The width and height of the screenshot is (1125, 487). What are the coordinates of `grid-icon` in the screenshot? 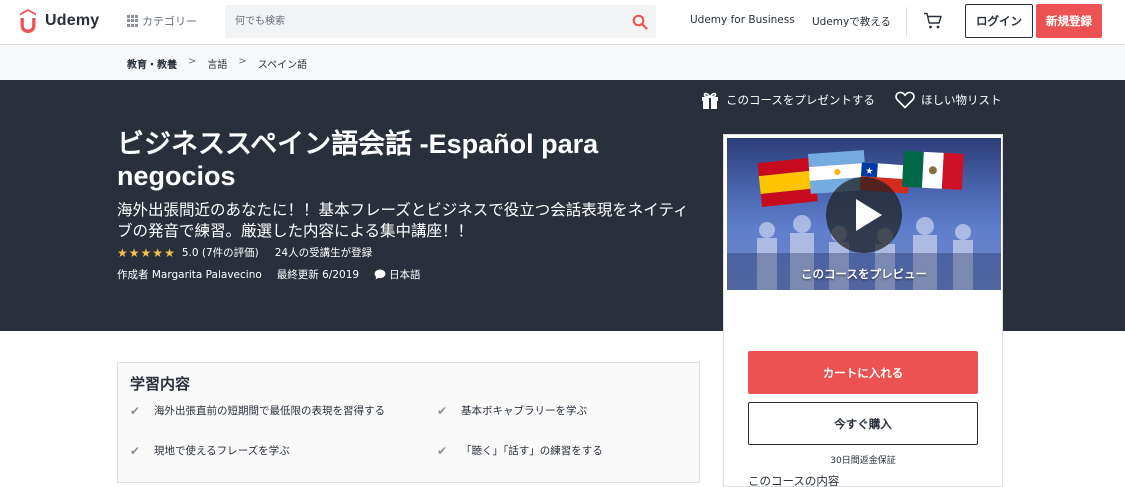 It's located at (133, 21).